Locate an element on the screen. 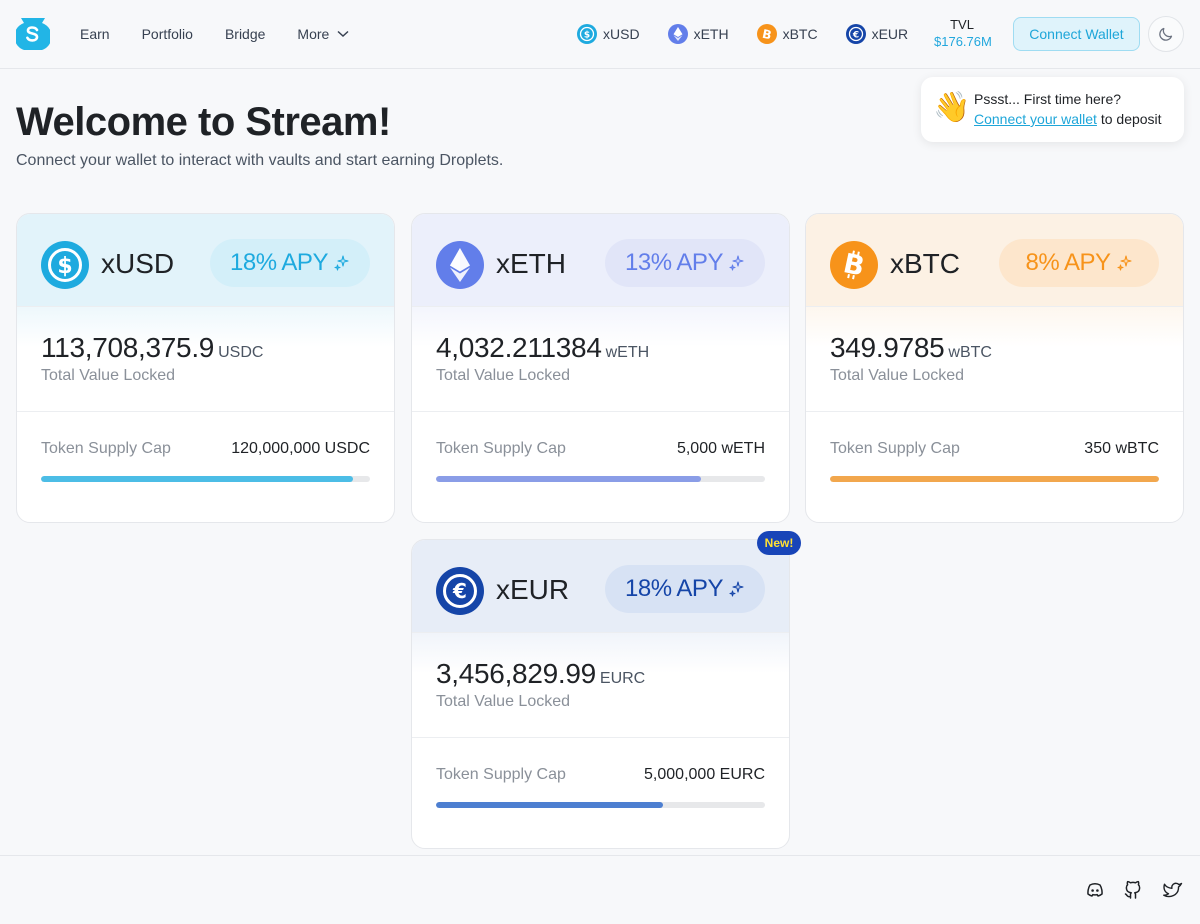  nav-more-label: More is located at coordinates (313, 34).